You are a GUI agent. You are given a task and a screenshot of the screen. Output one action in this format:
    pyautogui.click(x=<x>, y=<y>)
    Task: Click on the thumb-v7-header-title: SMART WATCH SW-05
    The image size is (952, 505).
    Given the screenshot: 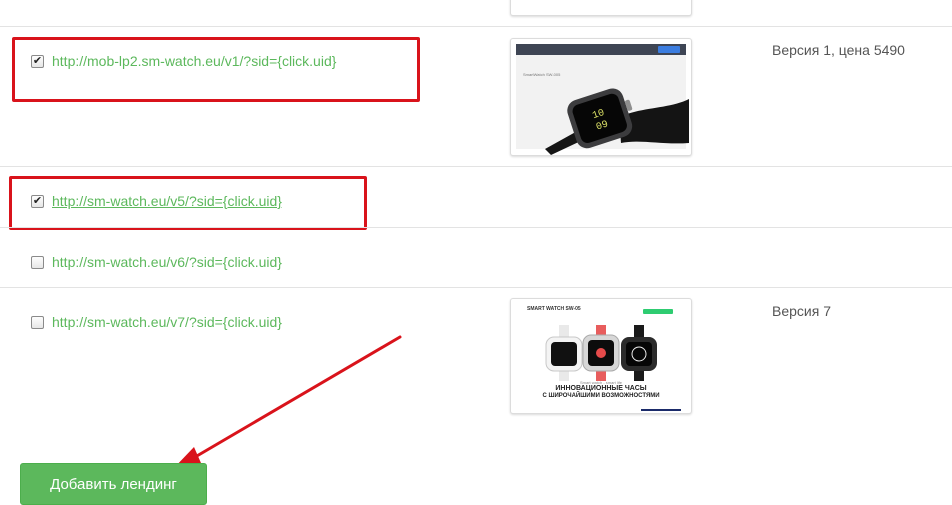 What is the action you would take?
    pyautogui.click(x=554, y=309)
    